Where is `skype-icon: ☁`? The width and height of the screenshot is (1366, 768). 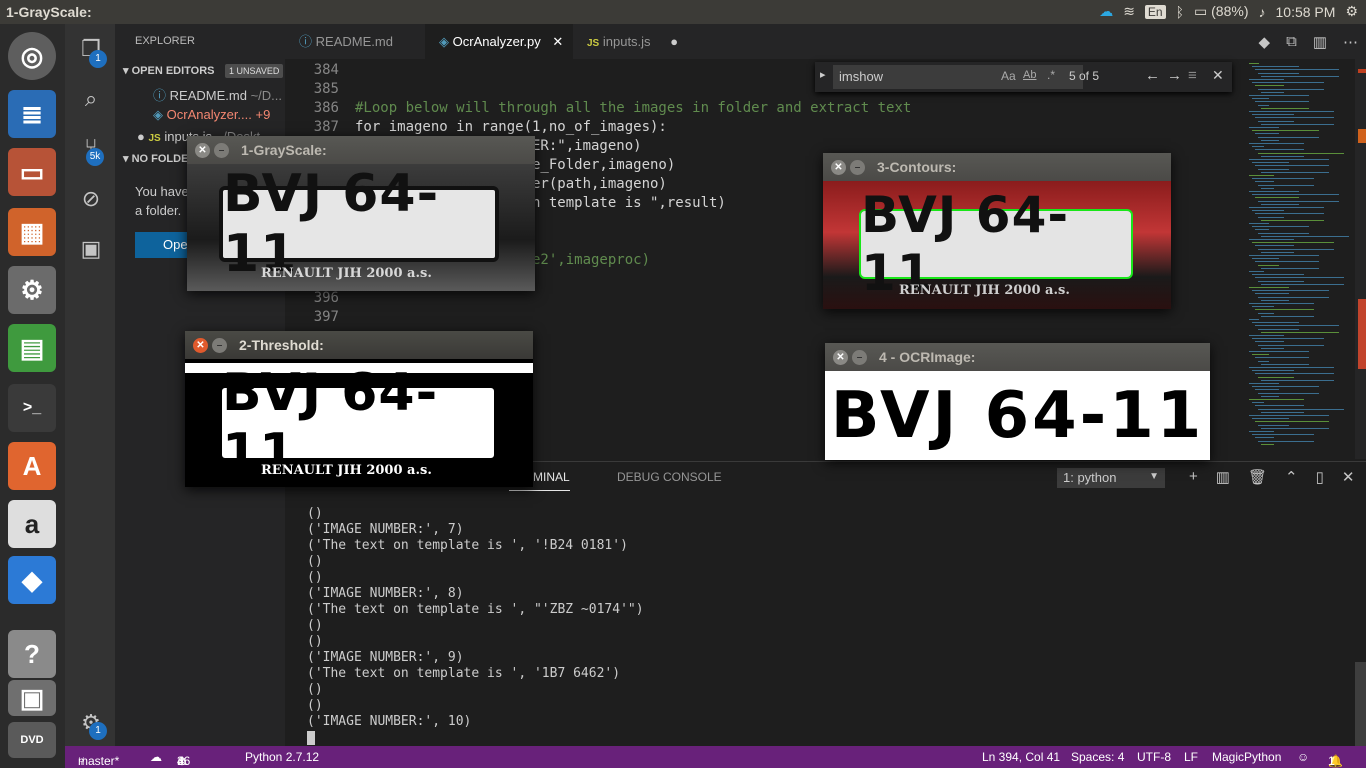 skype-icon: ☁ is located at coordinates (1106, 11).